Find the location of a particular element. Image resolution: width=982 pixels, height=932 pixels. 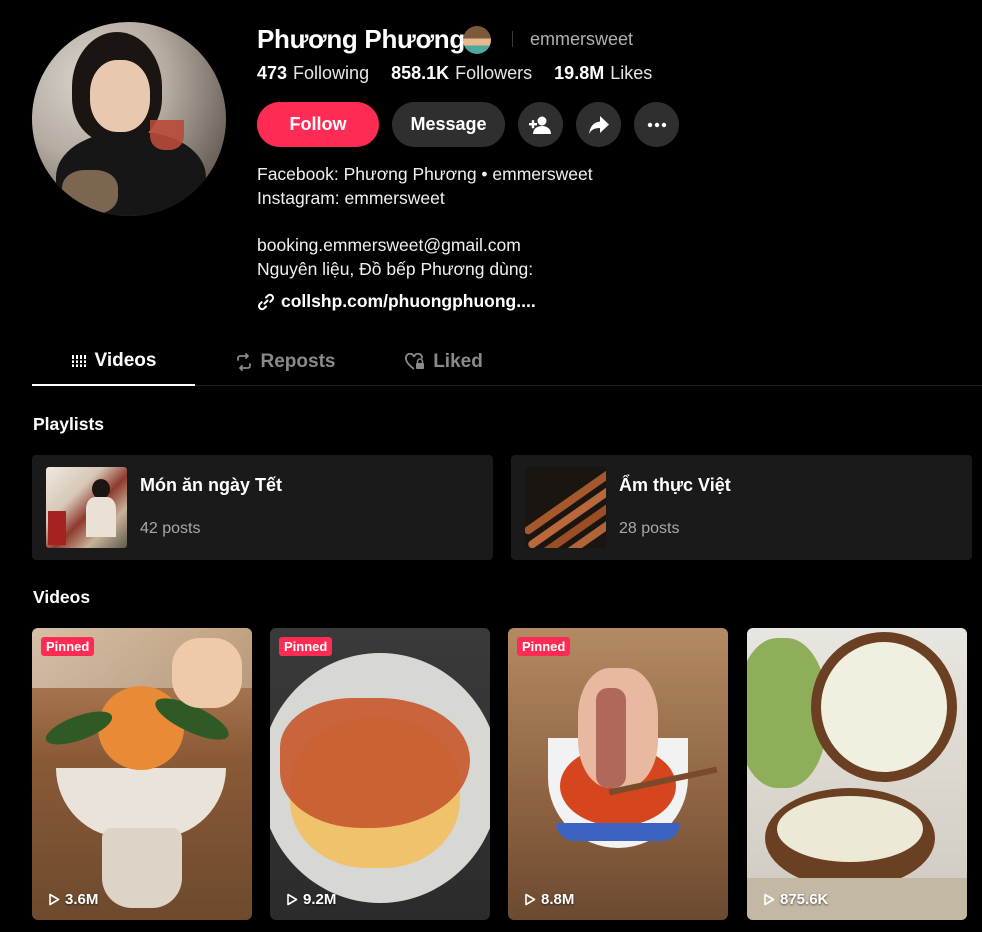

bio-line: booking.emmersweet@gmail.com is located at coordinates (389, 245).